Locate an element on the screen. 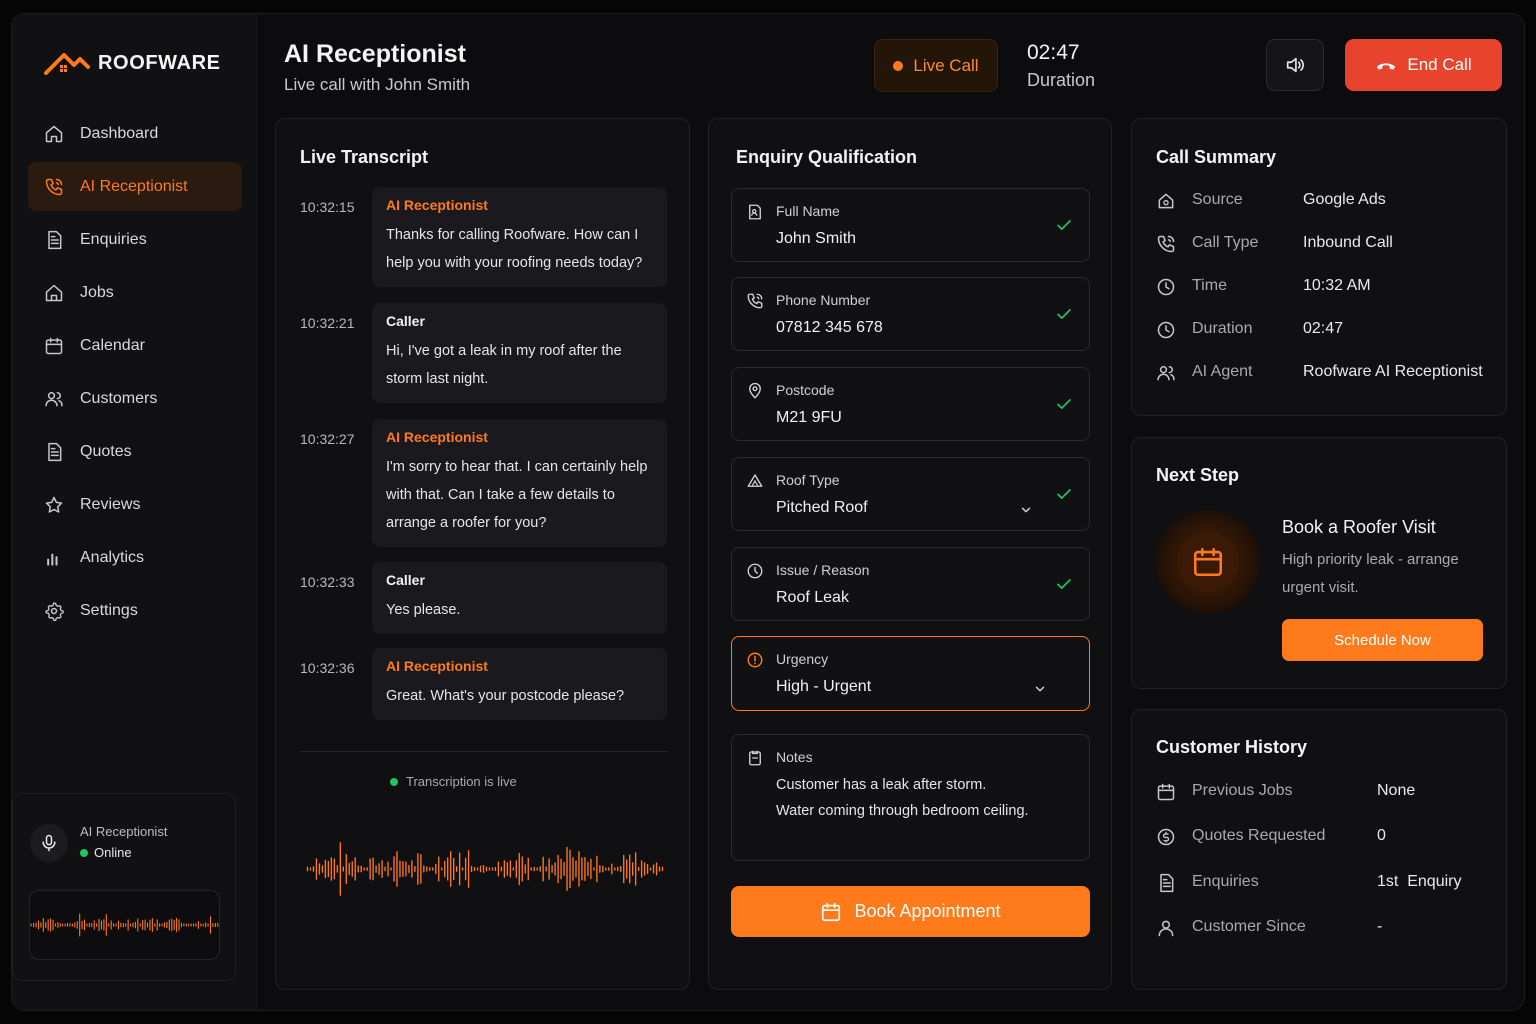 The height and width of the screenshot is (1024, 1536). summary-row-source: Source Google Ads is located at coordinates (1326, 201).